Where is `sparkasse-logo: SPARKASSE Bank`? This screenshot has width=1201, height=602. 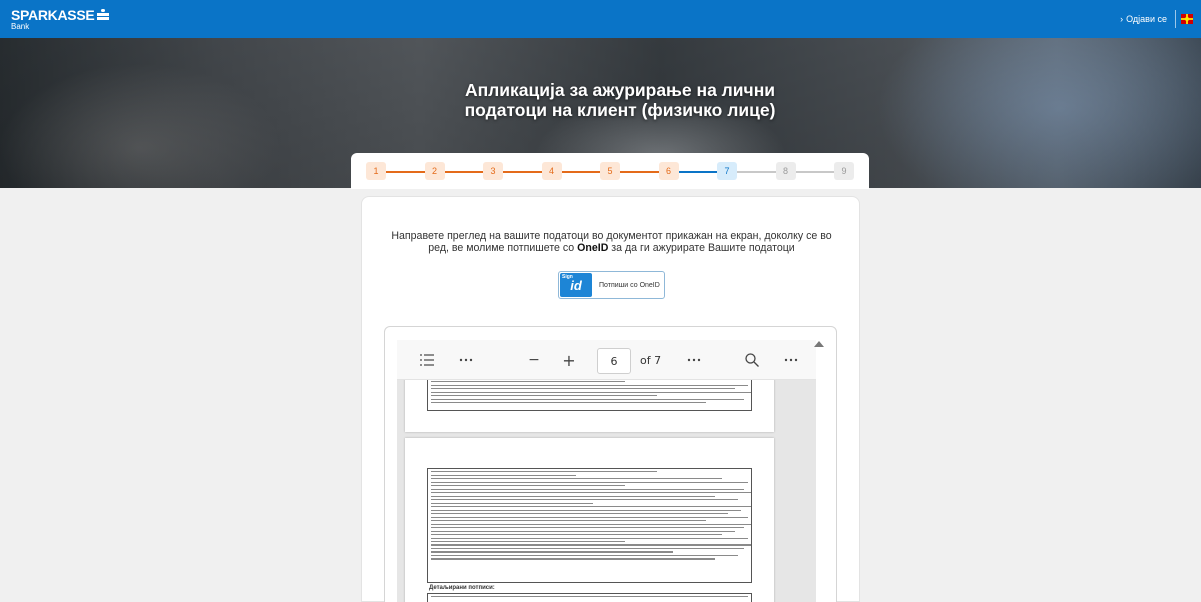
sparkasse-logo: SPARKASSE Bank is located at coordinates (60, 19).